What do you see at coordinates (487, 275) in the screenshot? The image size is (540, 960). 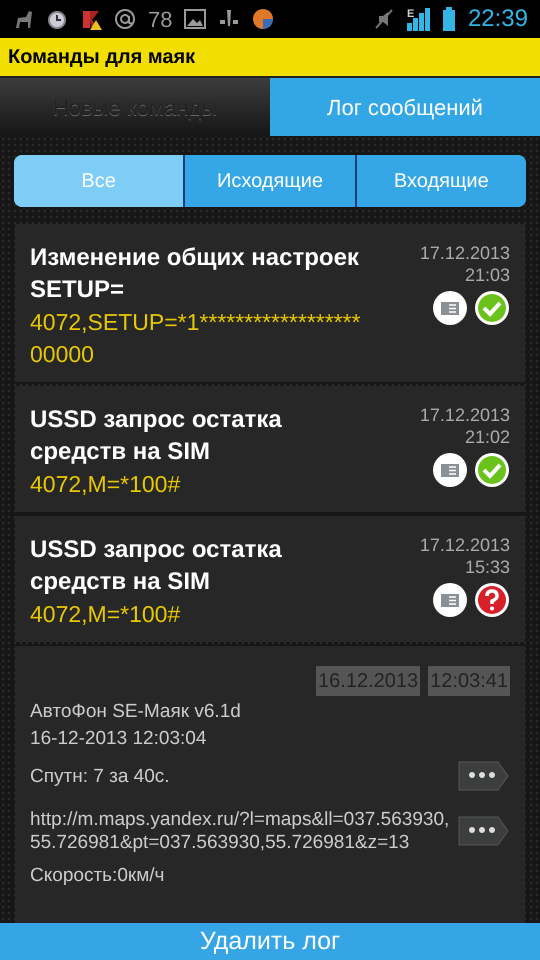 I see `message-time: 21:03` at bounding box center [487, 275].